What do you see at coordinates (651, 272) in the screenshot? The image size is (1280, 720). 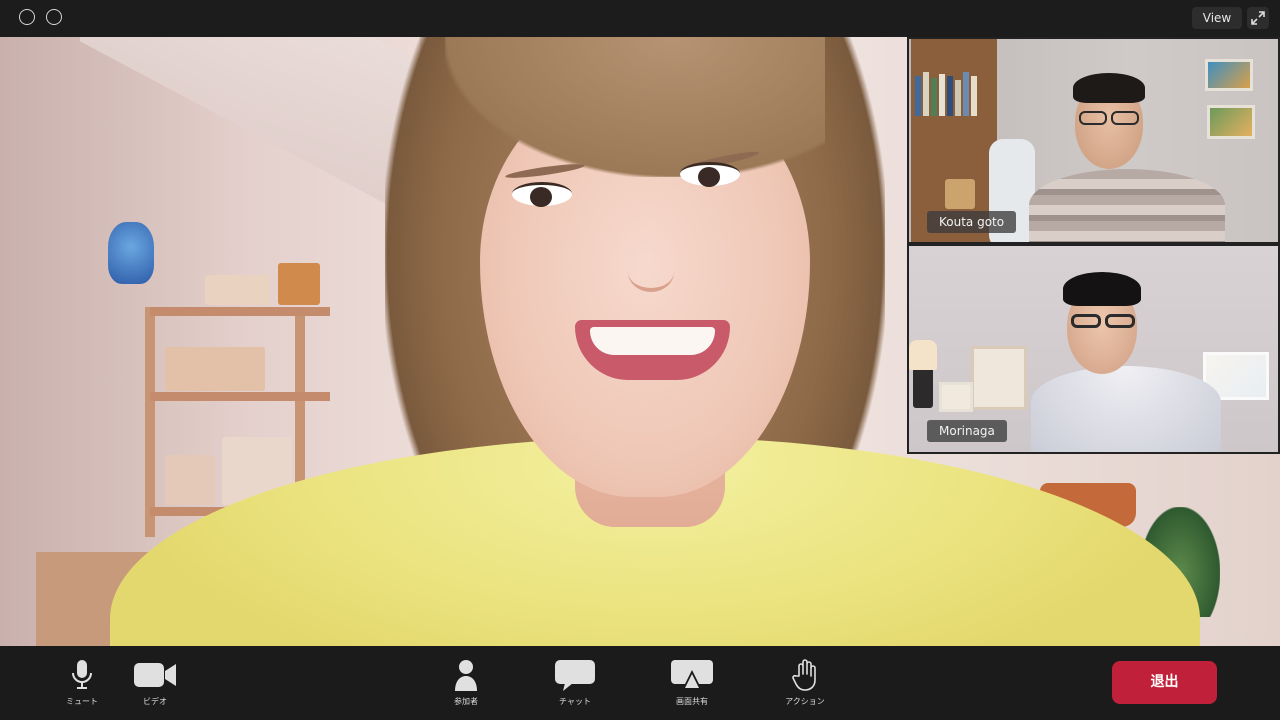 I see `nose` at bounding box center [651, 272].